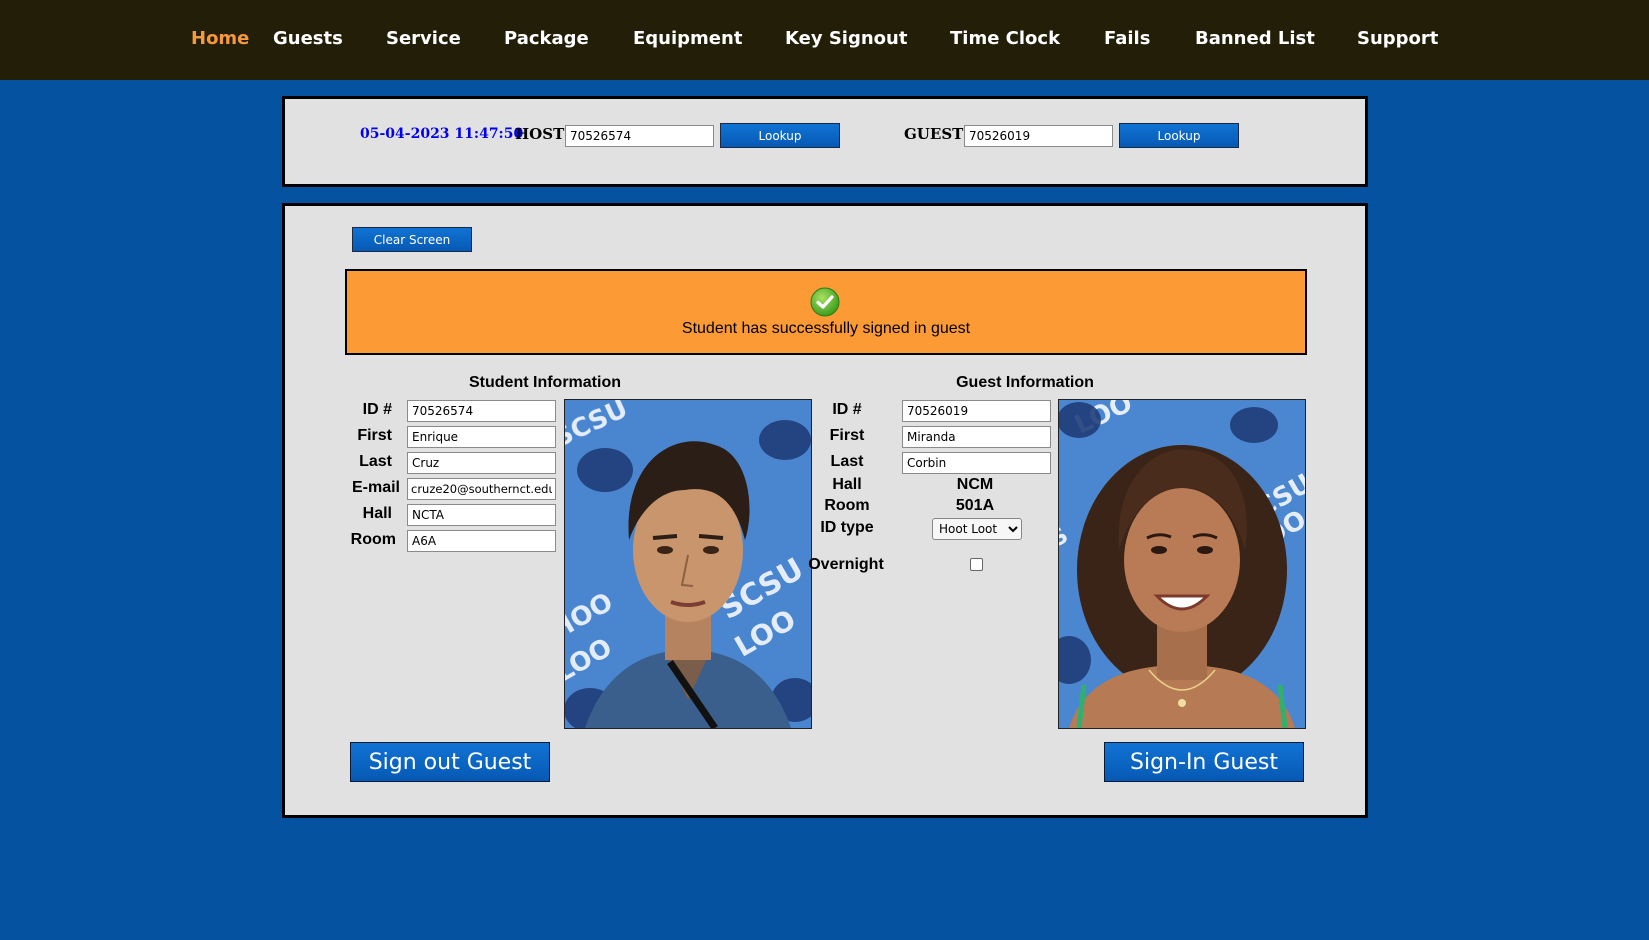 The height and width of the screenshot is (940, 1649). What do you see at coordinates (975, 505) in the screenshot?
I see `guest-room-value: 501A` at bounding box center [975, 505].